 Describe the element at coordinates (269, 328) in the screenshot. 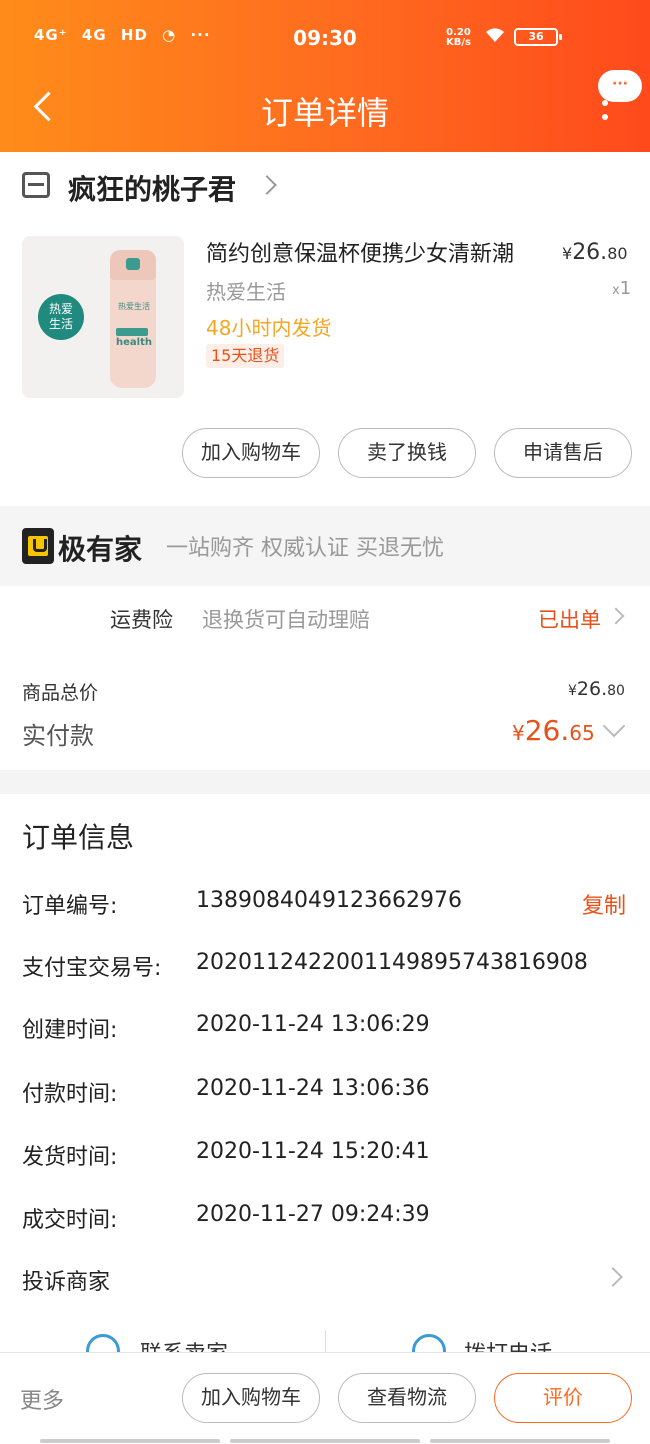

I see `shipping-note: 48小时内发货` at that location.